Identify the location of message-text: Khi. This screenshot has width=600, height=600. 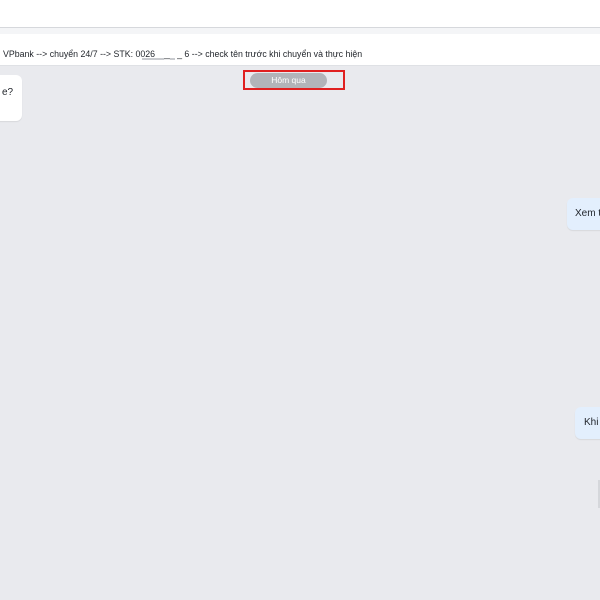
(591, 422).